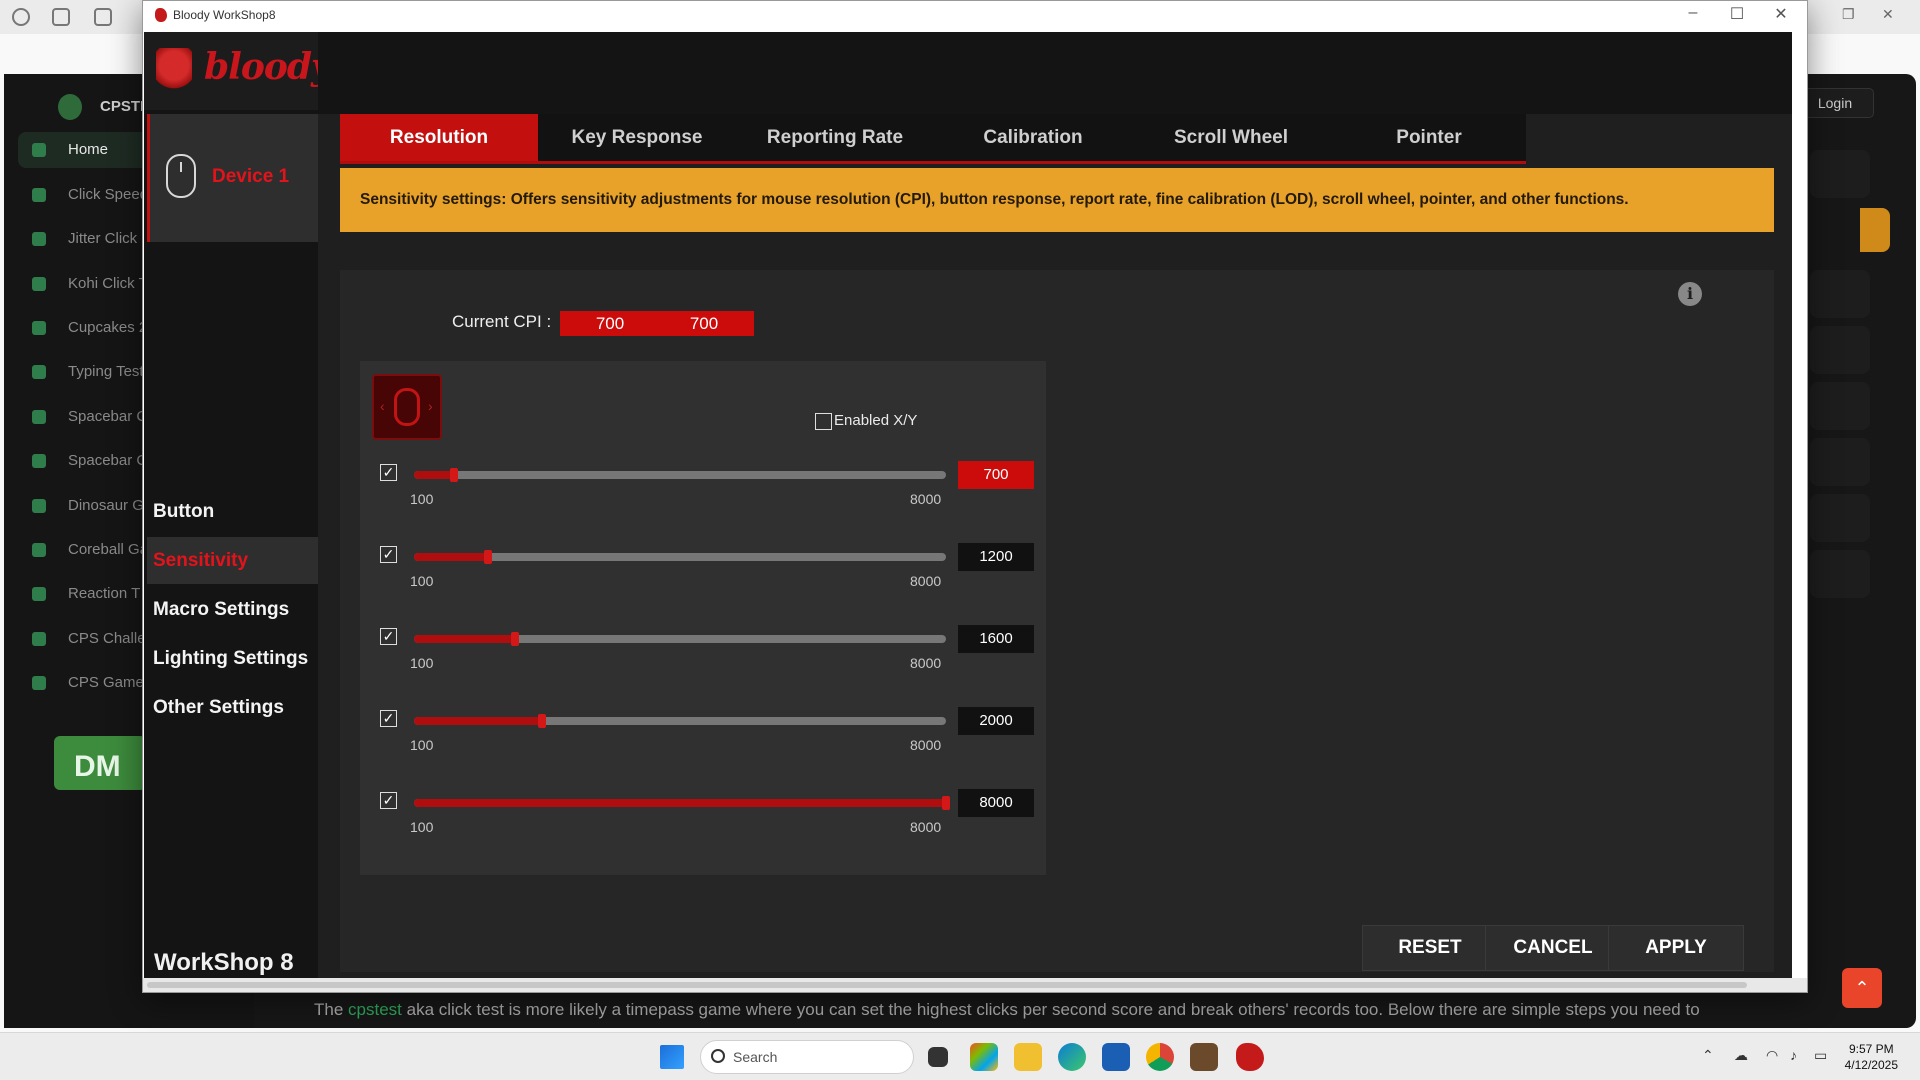 This screenshot has height=1080, width=1920. What do you see at coordinates (807, 1057) in the screenshot?
I see `taskbar-search: Search` at bounding box center [807, 1057].